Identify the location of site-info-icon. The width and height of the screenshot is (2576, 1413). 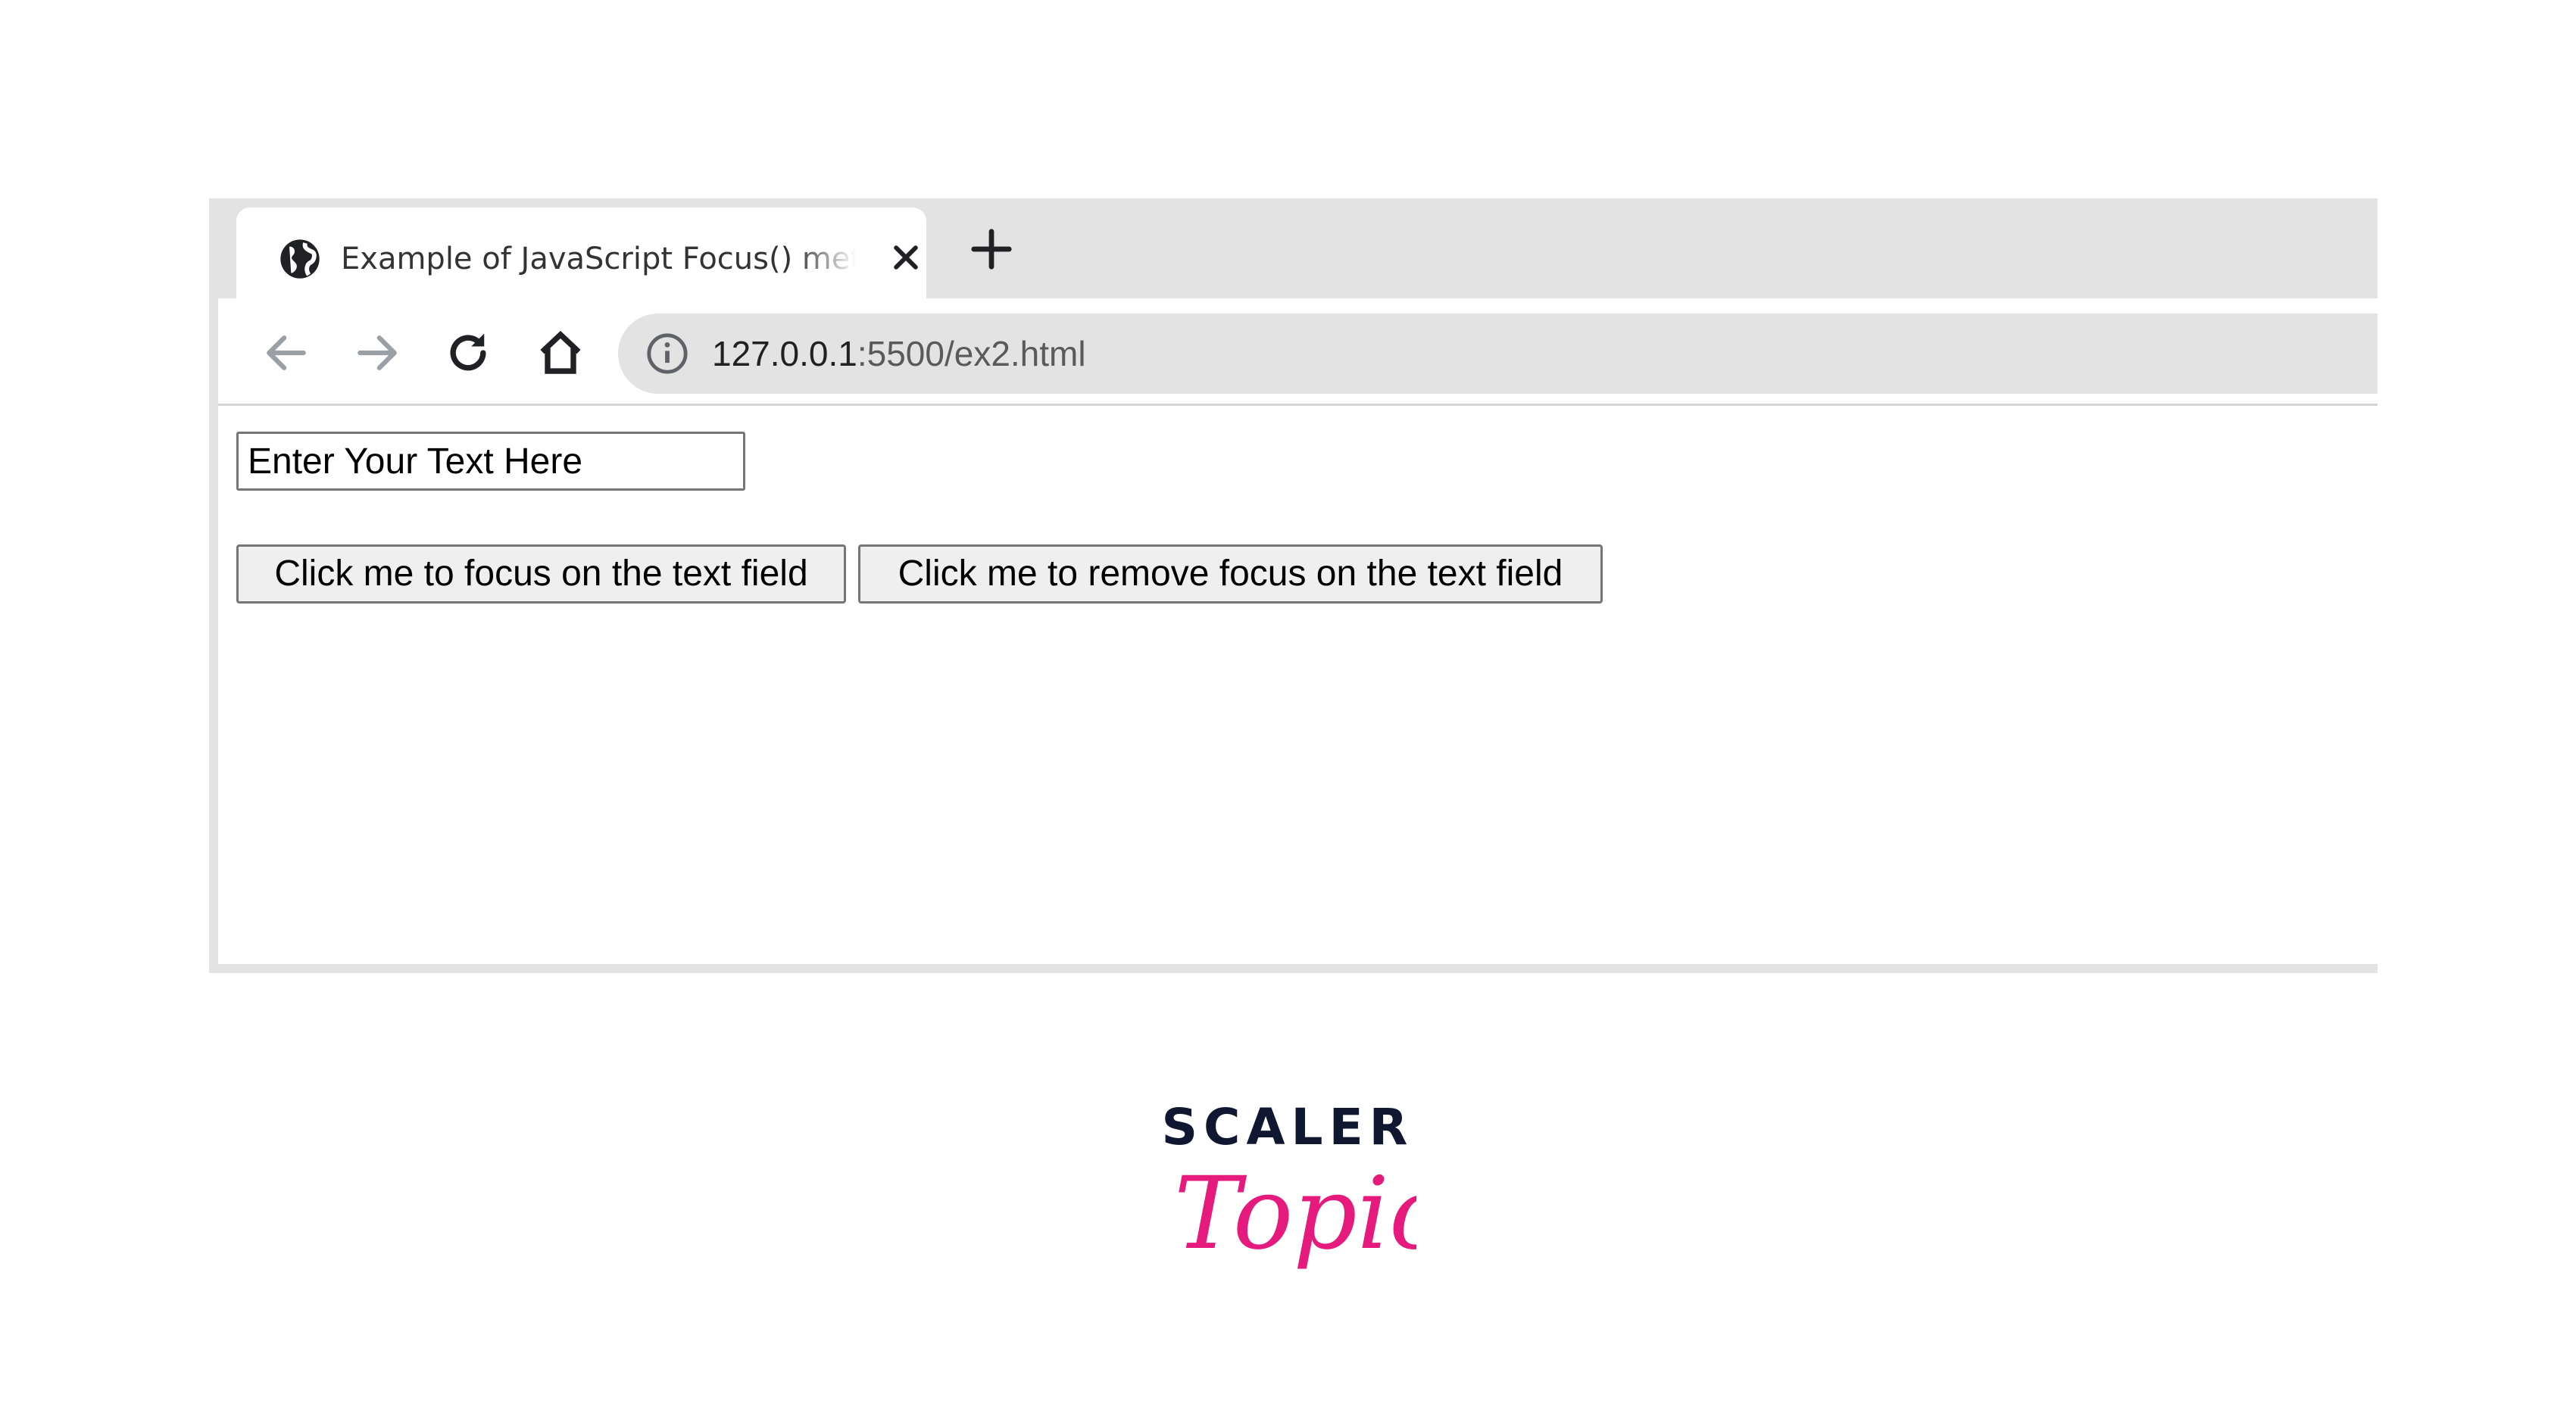
(667, 354).